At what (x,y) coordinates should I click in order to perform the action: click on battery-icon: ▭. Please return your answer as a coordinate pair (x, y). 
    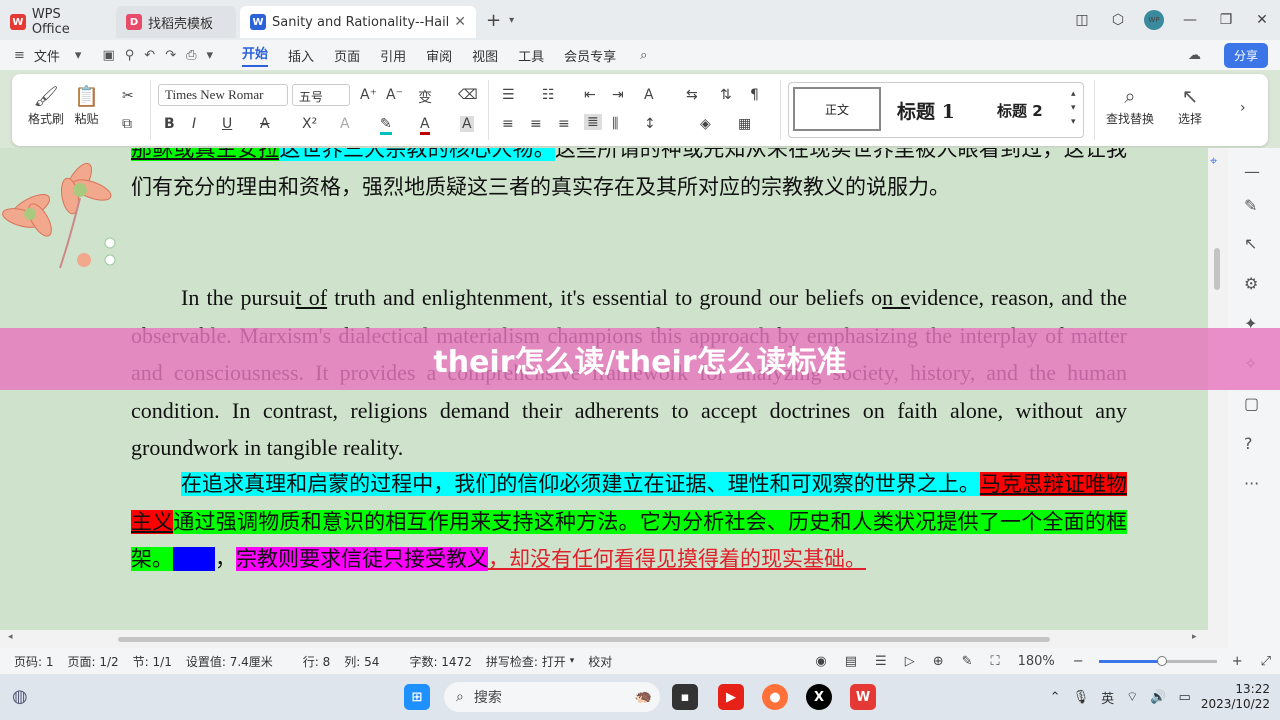
    Looking at the image, I should click on (1185, 697).